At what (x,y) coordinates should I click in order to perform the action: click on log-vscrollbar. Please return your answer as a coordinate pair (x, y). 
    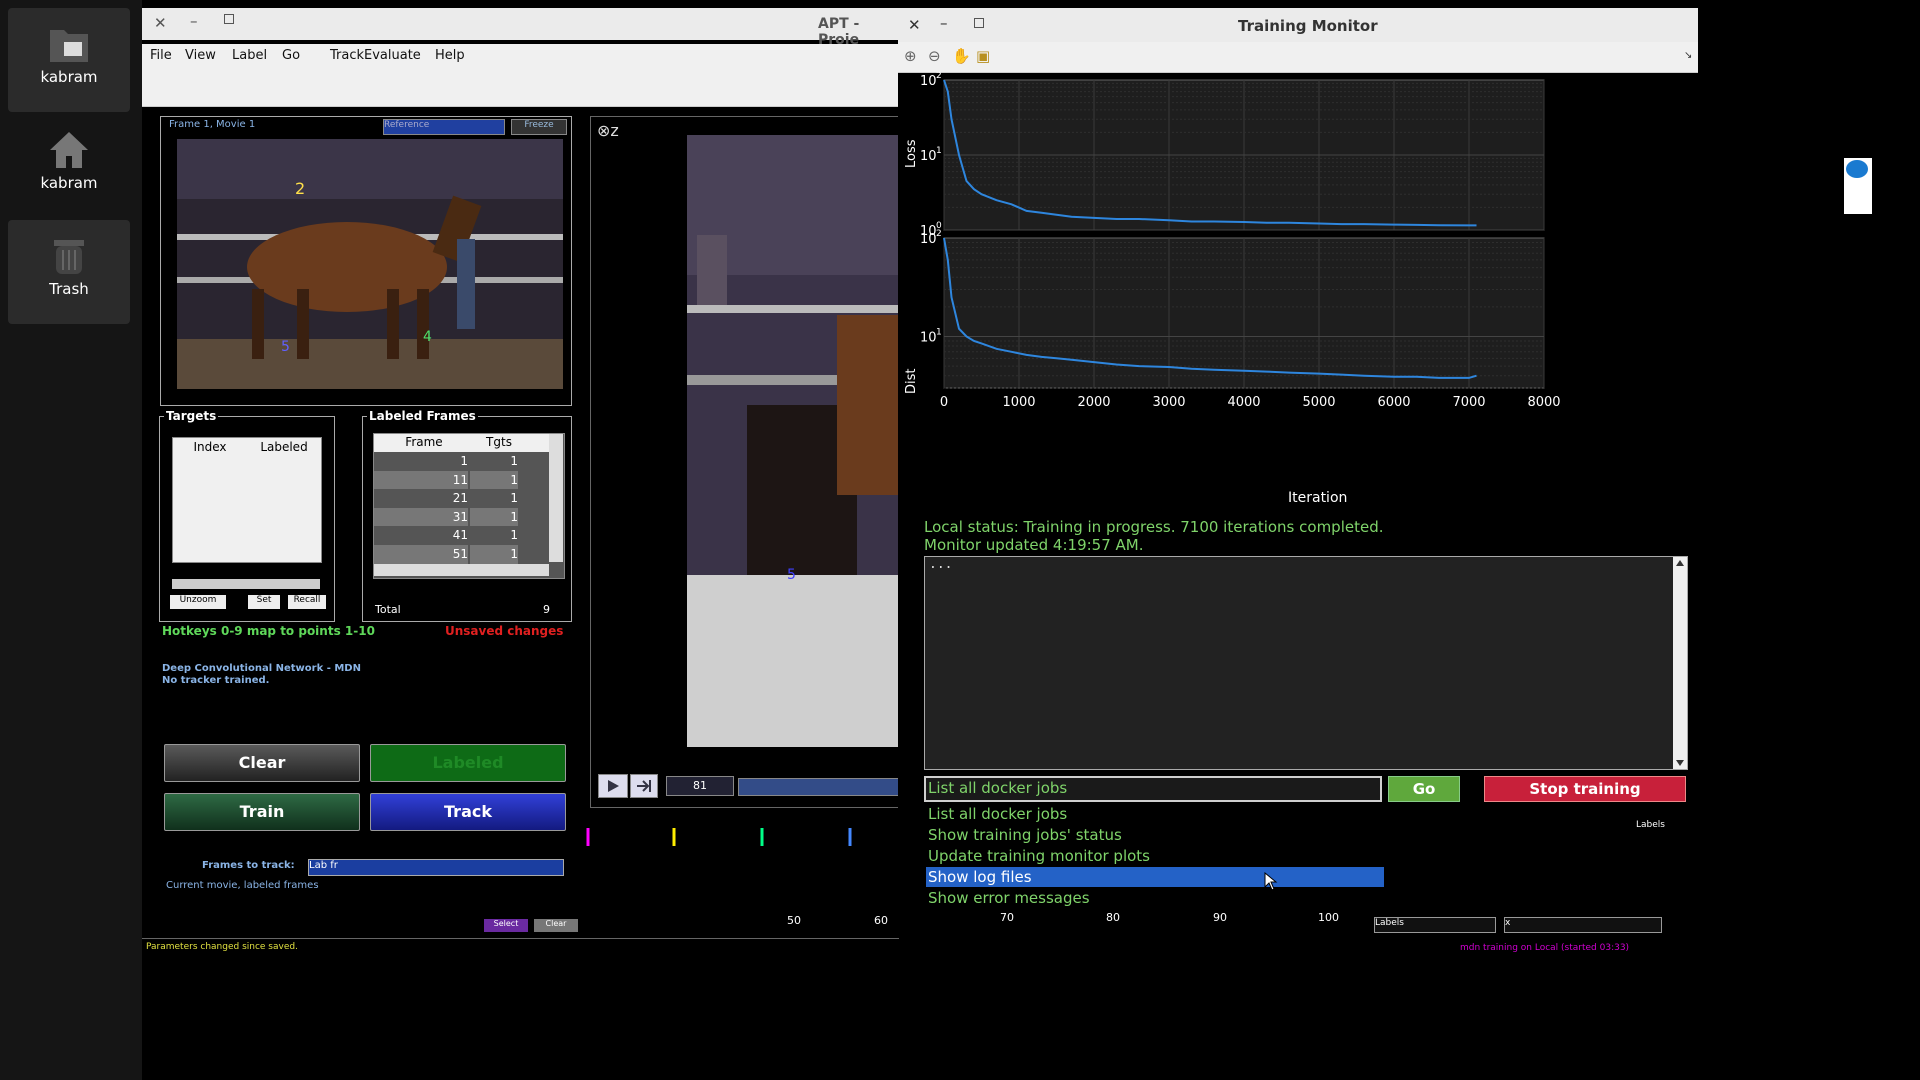
    Looking at the image, I should click on (1680, 663).